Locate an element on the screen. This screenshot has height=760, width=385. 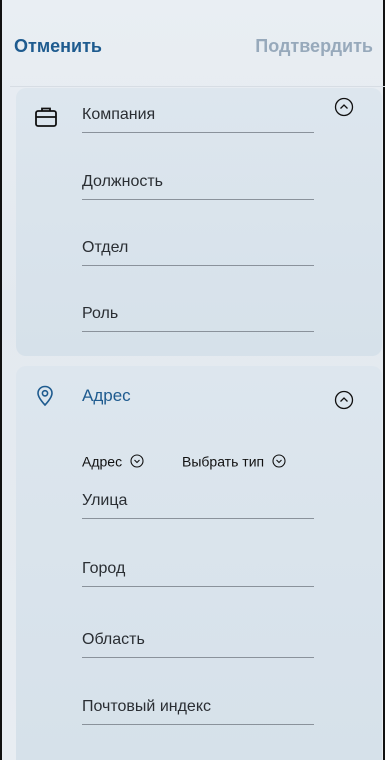
role-field: Роль is located at coordinates (198, 314).